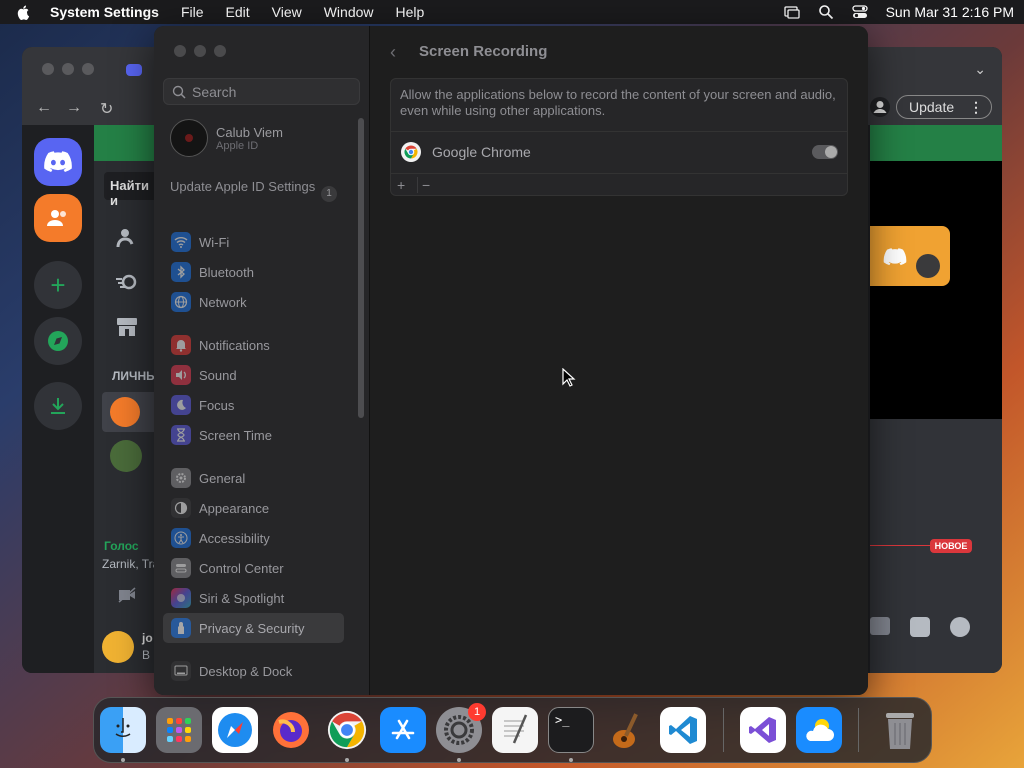 The image size is (1024, 768). Describe the element at coordinates (253, 375) in the screenshot. I see `sidebar-item-sound: Sound` at that location.